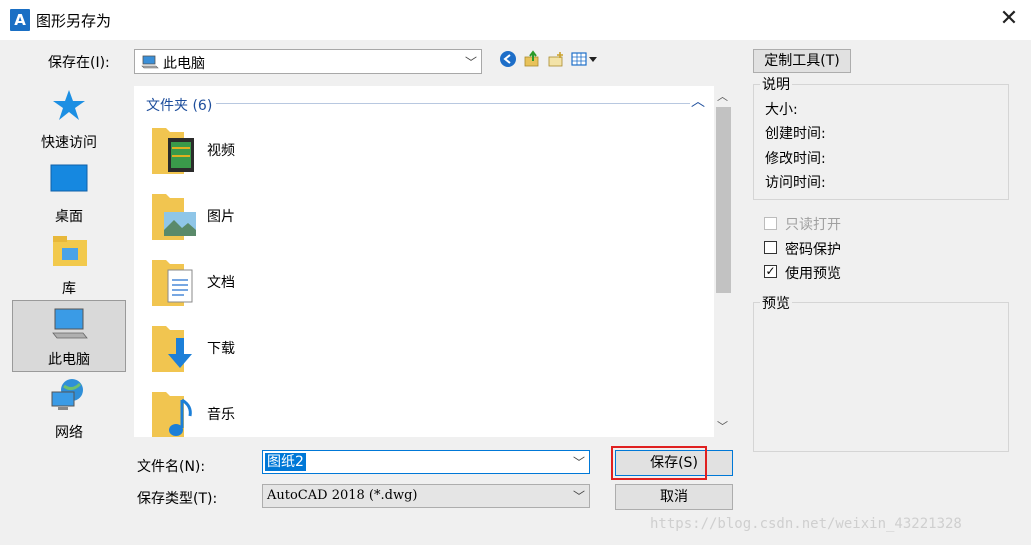 The image size is (1031, 545). What do you see at coordinates (795, 134) in the screenshot?
I see `created-label: 创建时间:` at bounding box center [795, 134].